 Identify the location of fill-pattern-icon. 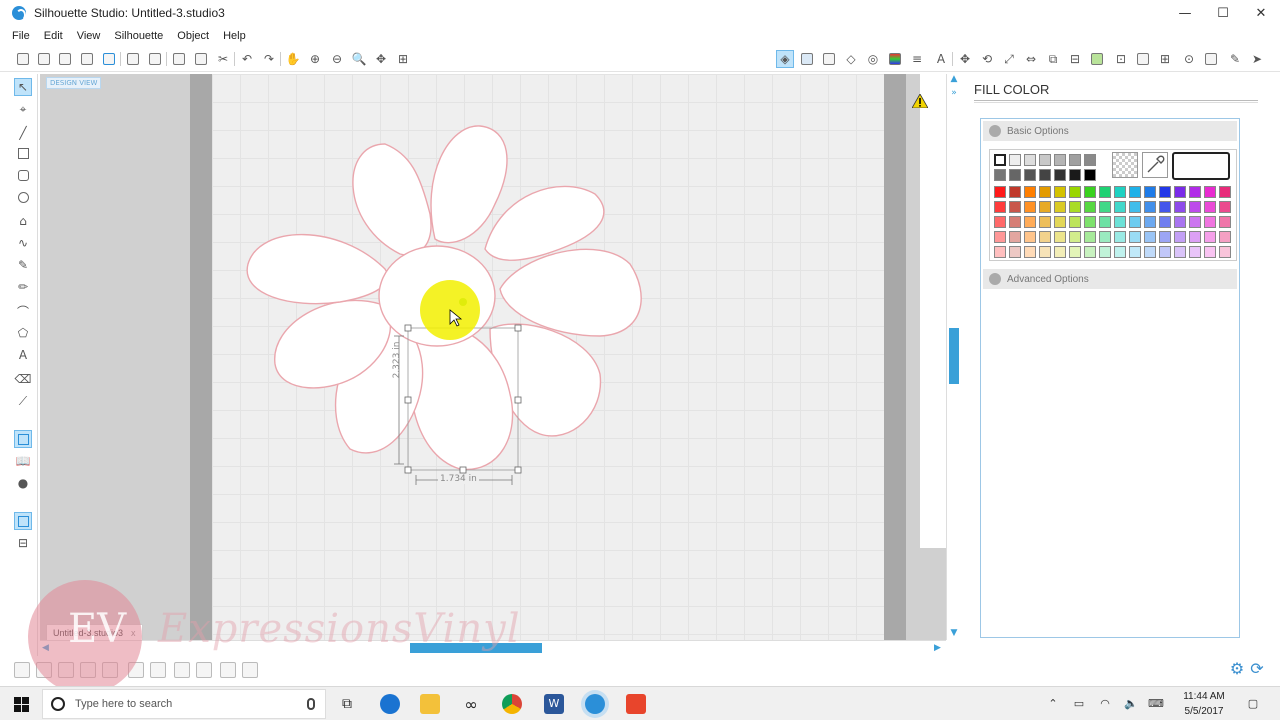
(829, 59).